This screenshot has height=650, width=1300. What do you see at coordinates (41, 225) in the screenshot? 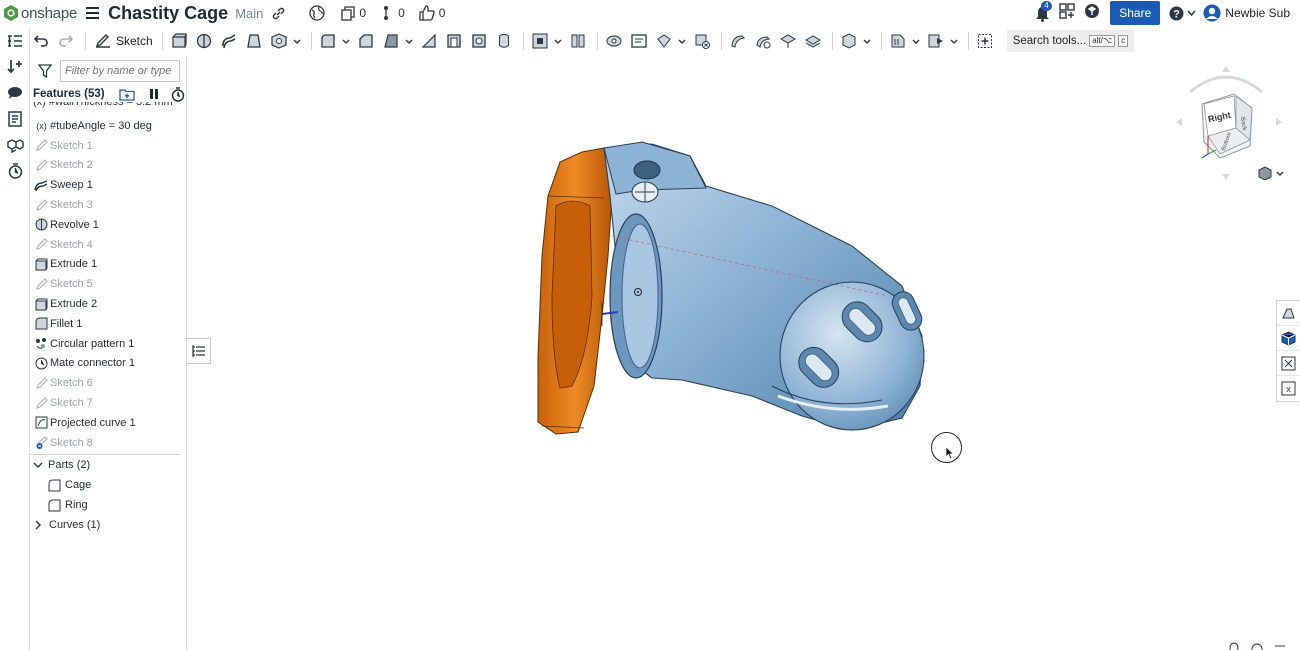
I see `revolve-icon` at bounding box center [41, 225].